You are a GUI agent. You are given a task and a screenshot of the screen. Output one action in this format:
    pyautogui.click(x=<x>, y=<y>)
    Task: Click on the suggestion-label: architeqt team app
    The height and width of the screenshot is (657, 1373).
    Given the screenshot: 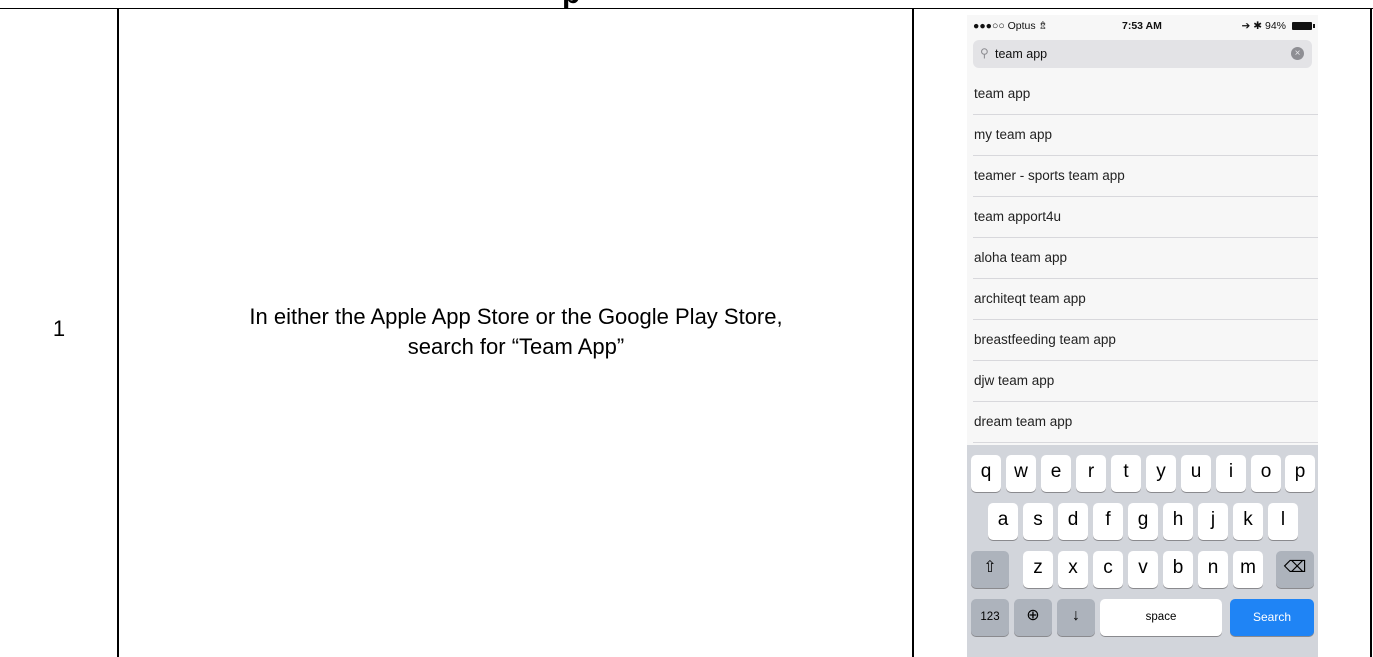 What is the action you would take?
    pyautogui.click(x=1030, y=298)
    